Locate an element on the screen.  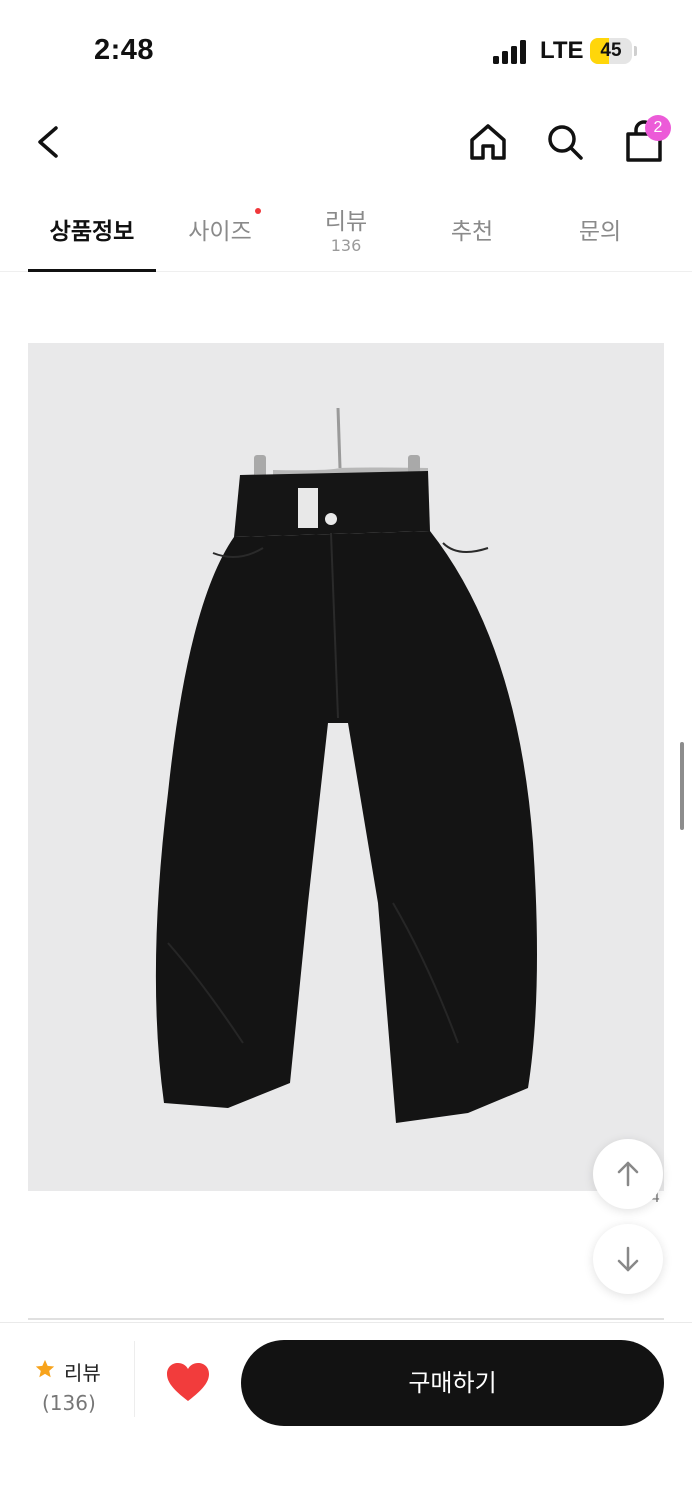
heart-icon is located at coordinates (188, 1382).